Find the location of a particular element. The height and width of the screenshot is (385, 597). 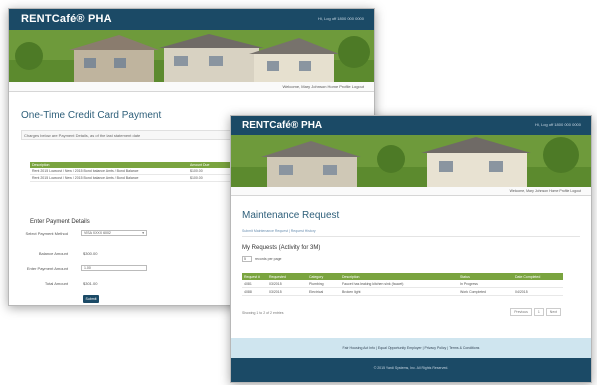

cell-category: Plumbing is located at coordinates (316, 283).